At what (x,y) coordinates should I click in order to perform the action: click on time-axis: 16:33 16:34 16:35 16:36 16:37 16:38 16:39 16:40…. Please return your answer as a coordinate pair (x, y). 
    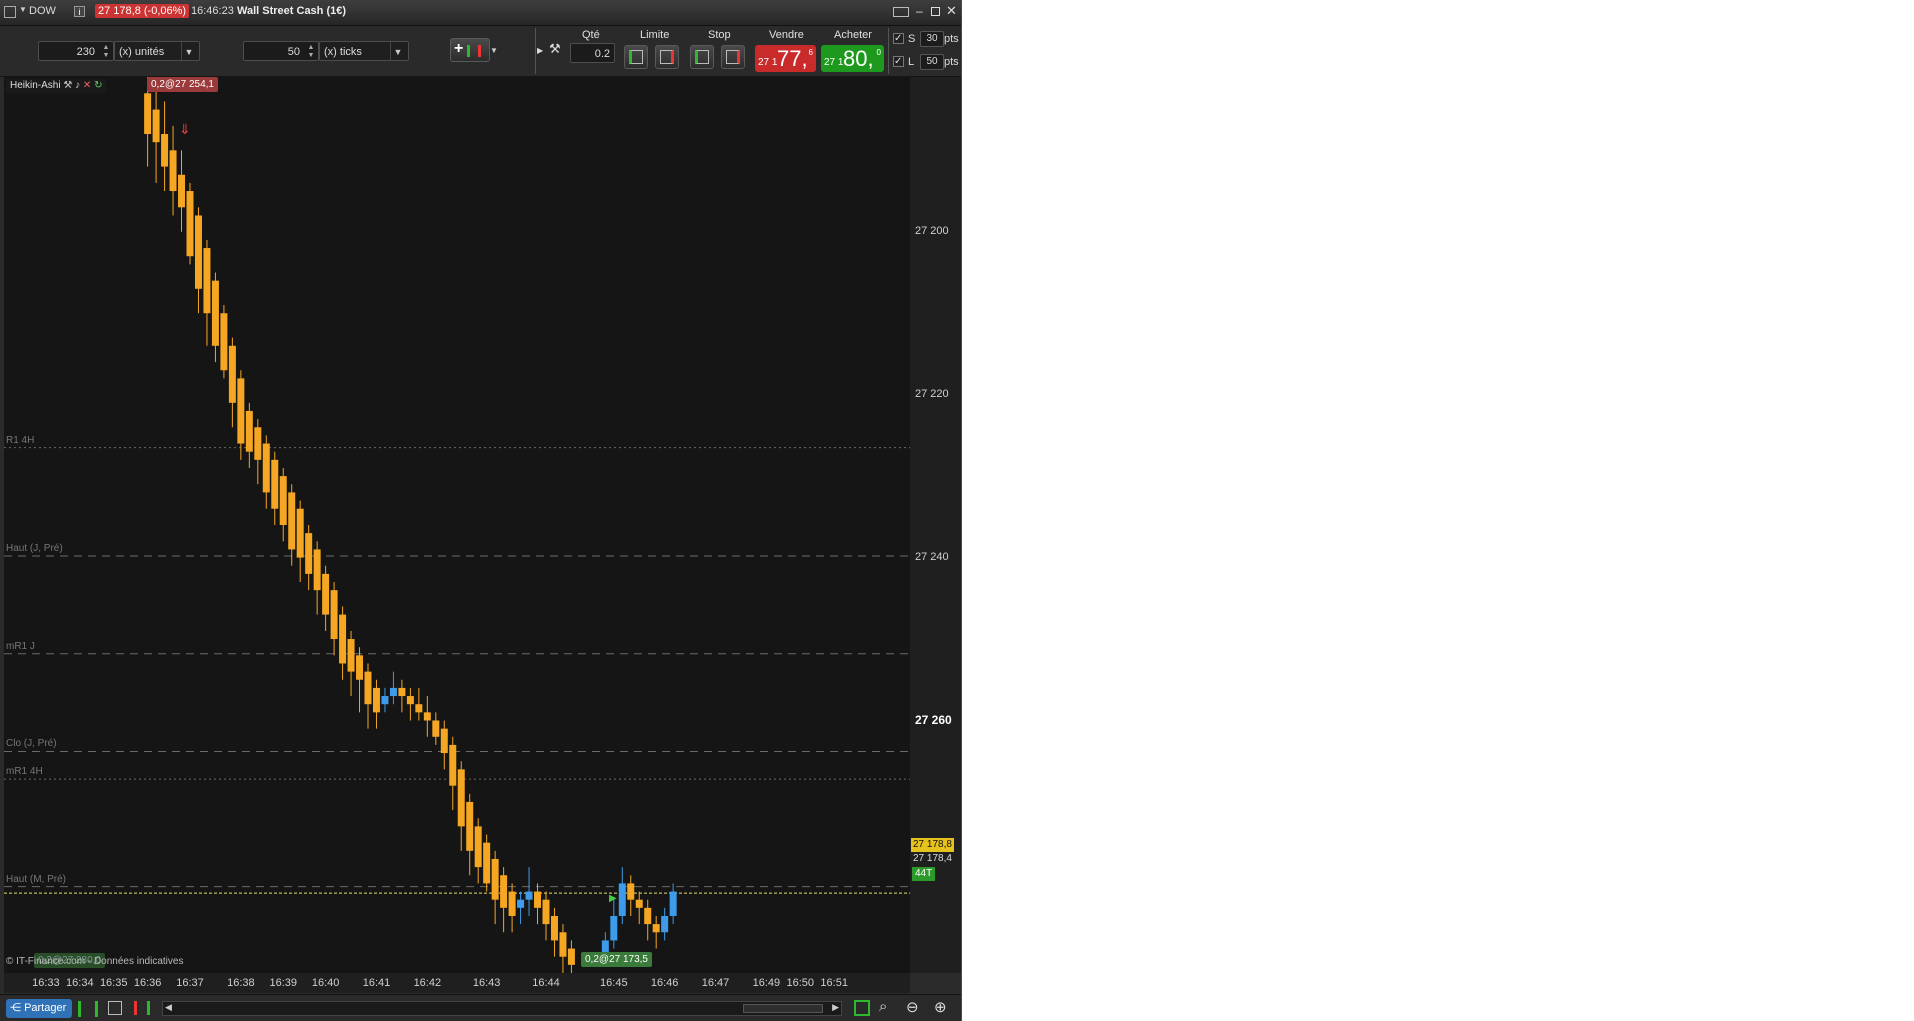
    Looking at the image, I should click on (457, 983).